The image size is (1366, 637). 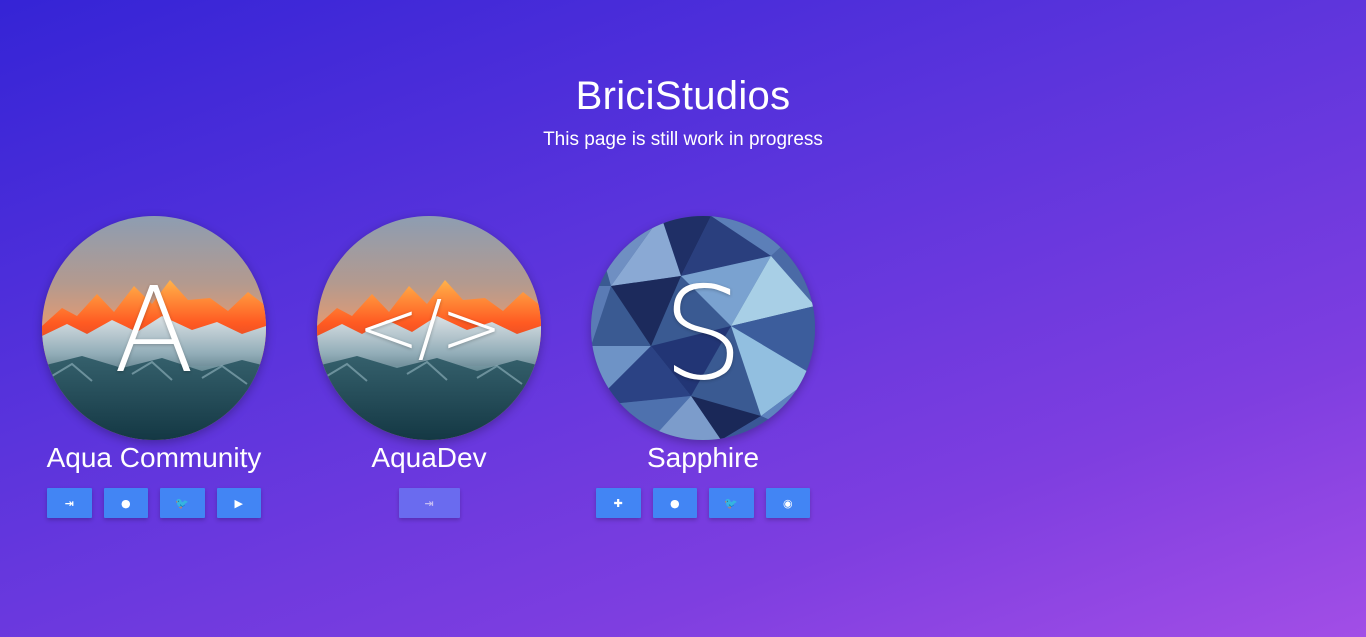 I want to click on button-row: ✚ ● 🐦 ◉, so click(x=703, y=503).